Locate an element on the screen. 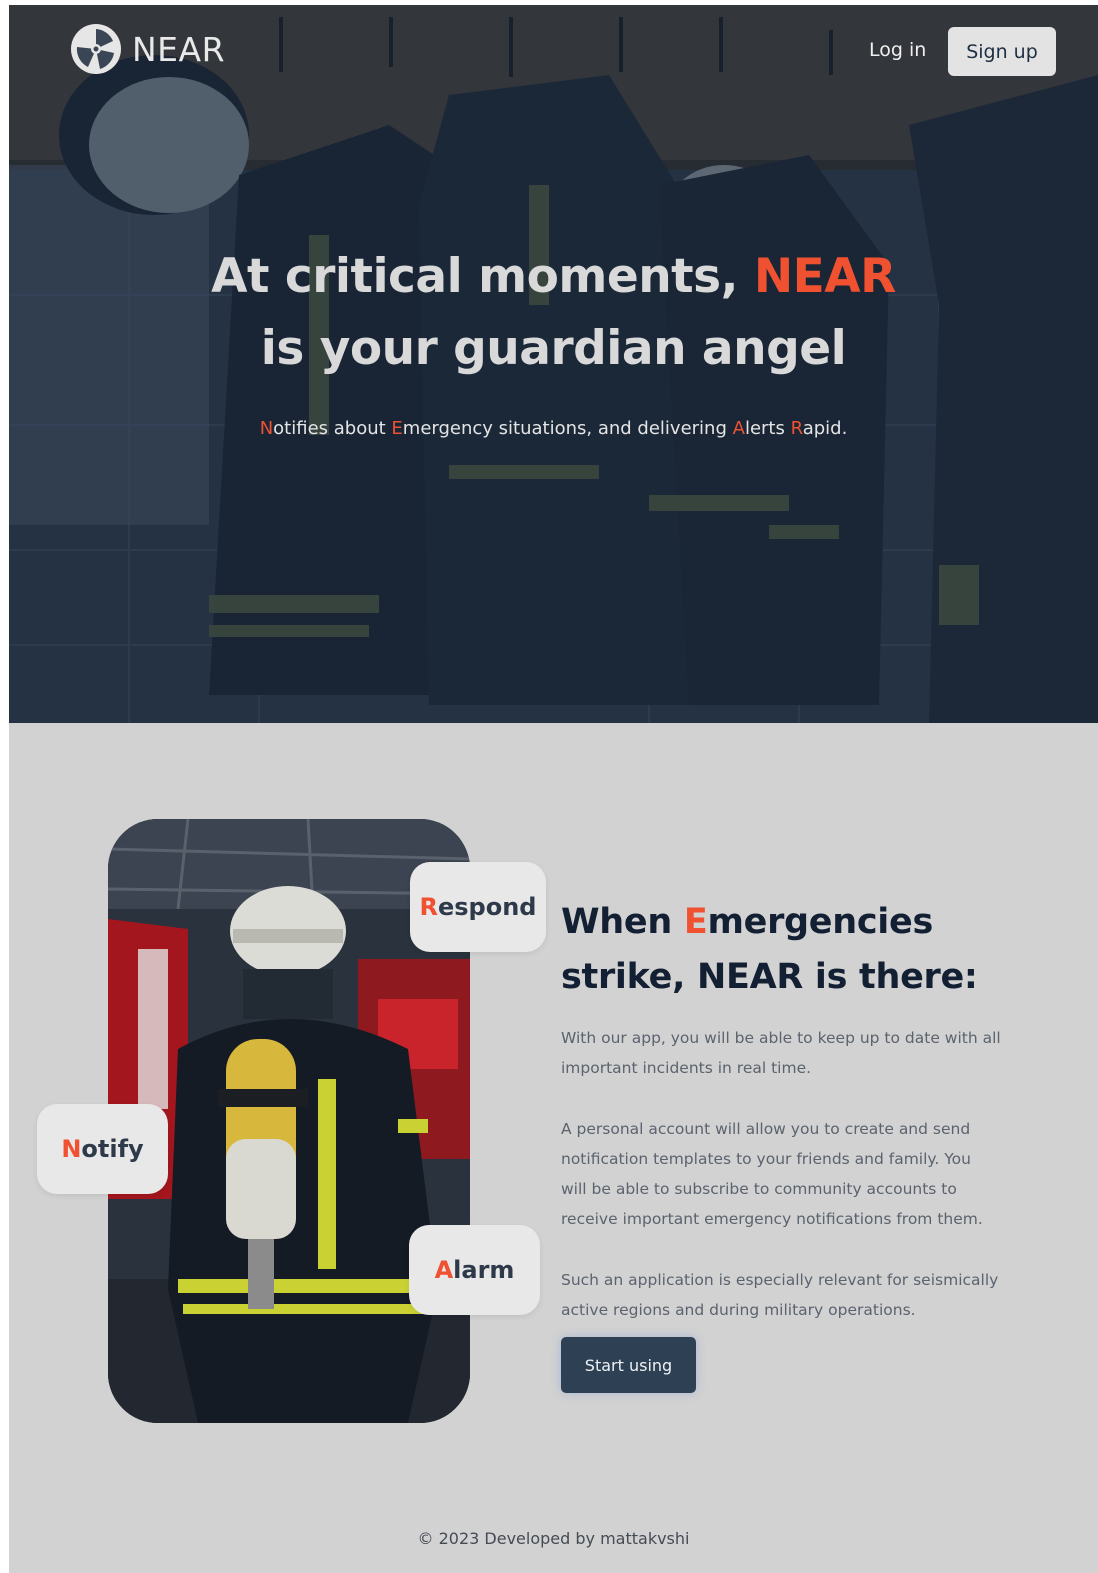  feature-title: When Emergencies strike, NEAR is there: is located at coordinates (771, 950).